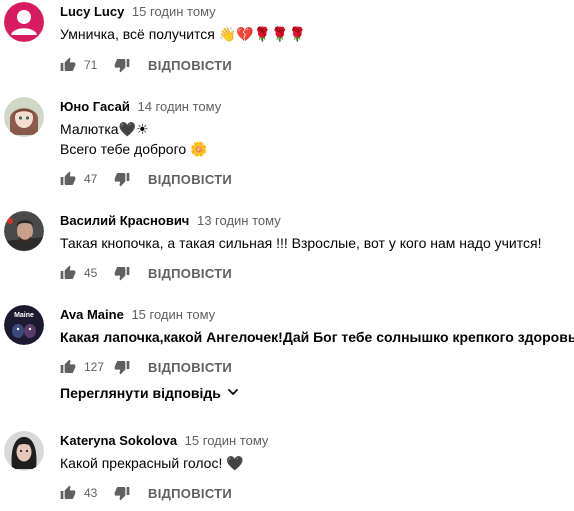 The image size is (574, 511). Describe the element at coordinates (146, 179) in the screenshot. I see `comment-actions: 47 ВІДПОВІСТИ` at that location.